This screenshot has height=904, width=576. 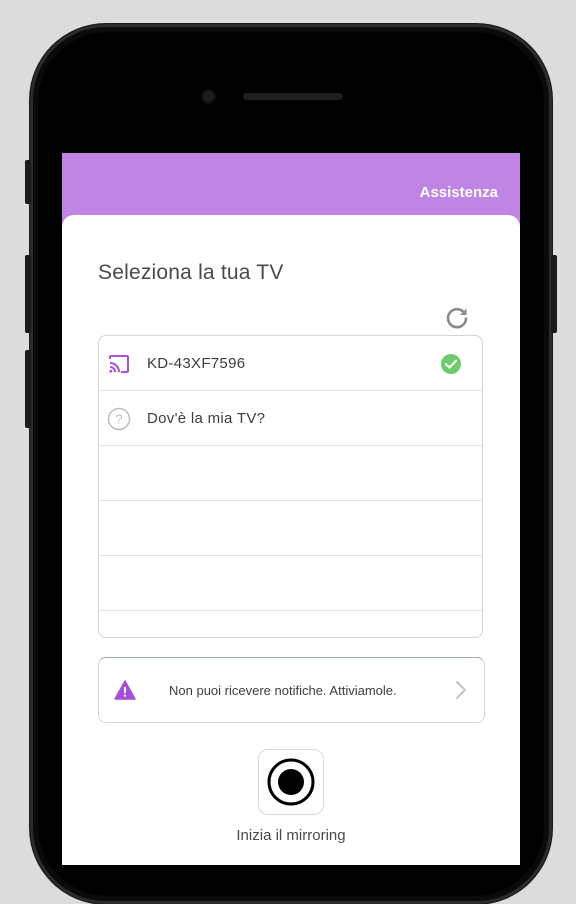 What do you see at coordinates (290, 418) in the screenshot?
I see `where-is-my-tv-row: ? Dov'è la mia TV?` at bounding box center [290, 418].